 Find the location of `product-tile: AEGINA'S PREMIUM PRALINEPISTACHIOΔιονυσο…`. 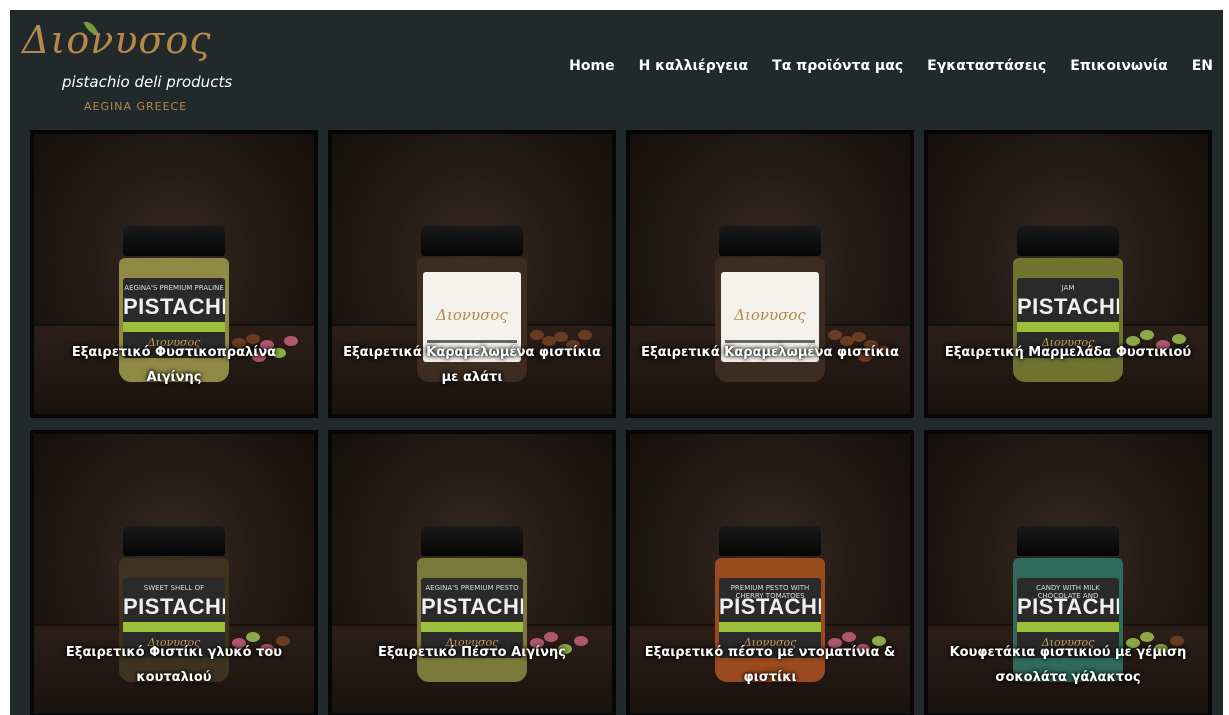

product-tile: AEGINA'S PREMIUM PRALINEPISTACHIOΔιονυσο… is located at coordinates (174, 274).